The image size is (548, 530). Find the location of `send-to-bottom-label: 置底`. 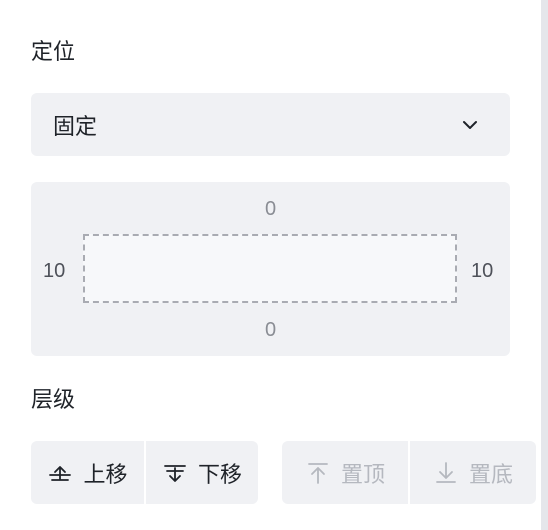

send-to-bottom-label: 置底 is located at coordinates (490, 474).